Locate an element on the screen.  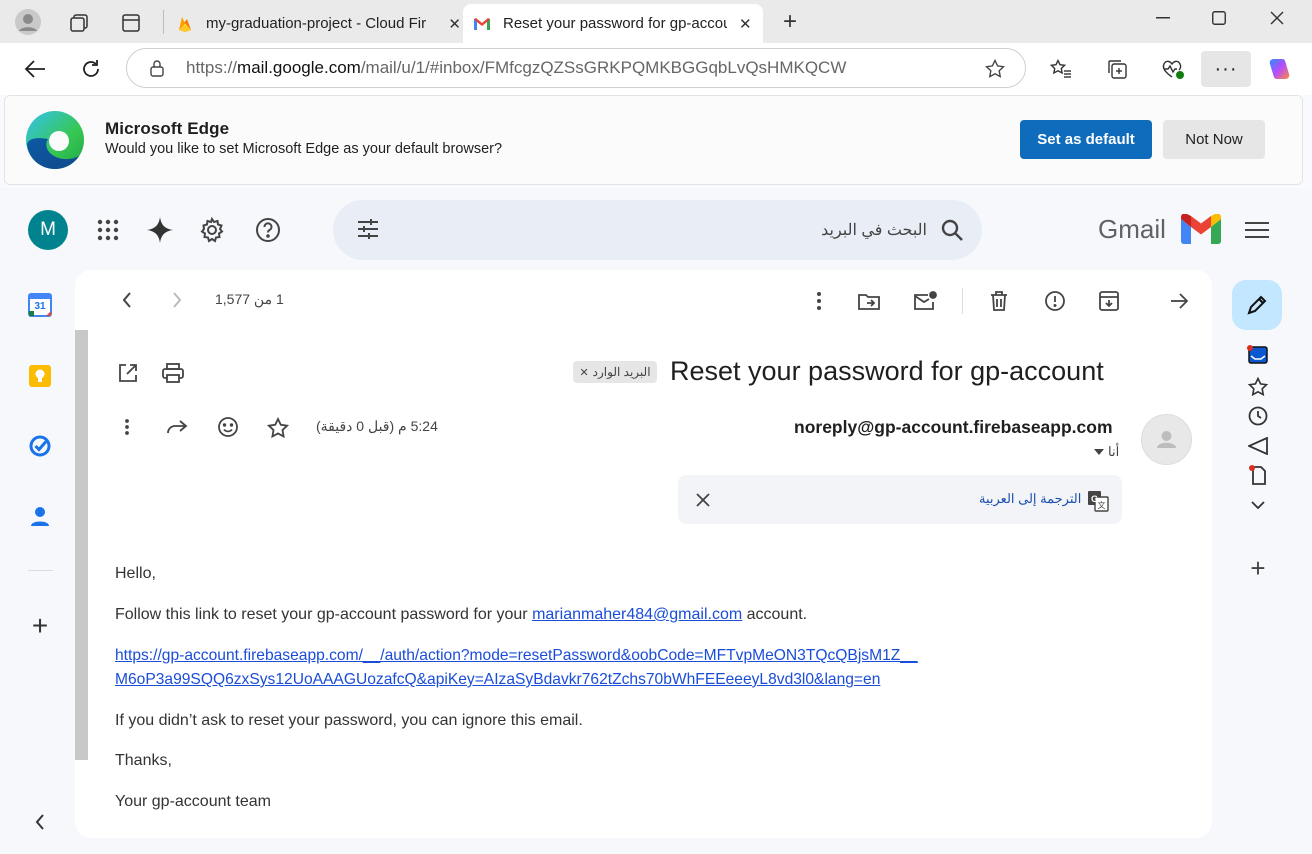
instruction-suffix: account. is located at coordinates (775, 614).